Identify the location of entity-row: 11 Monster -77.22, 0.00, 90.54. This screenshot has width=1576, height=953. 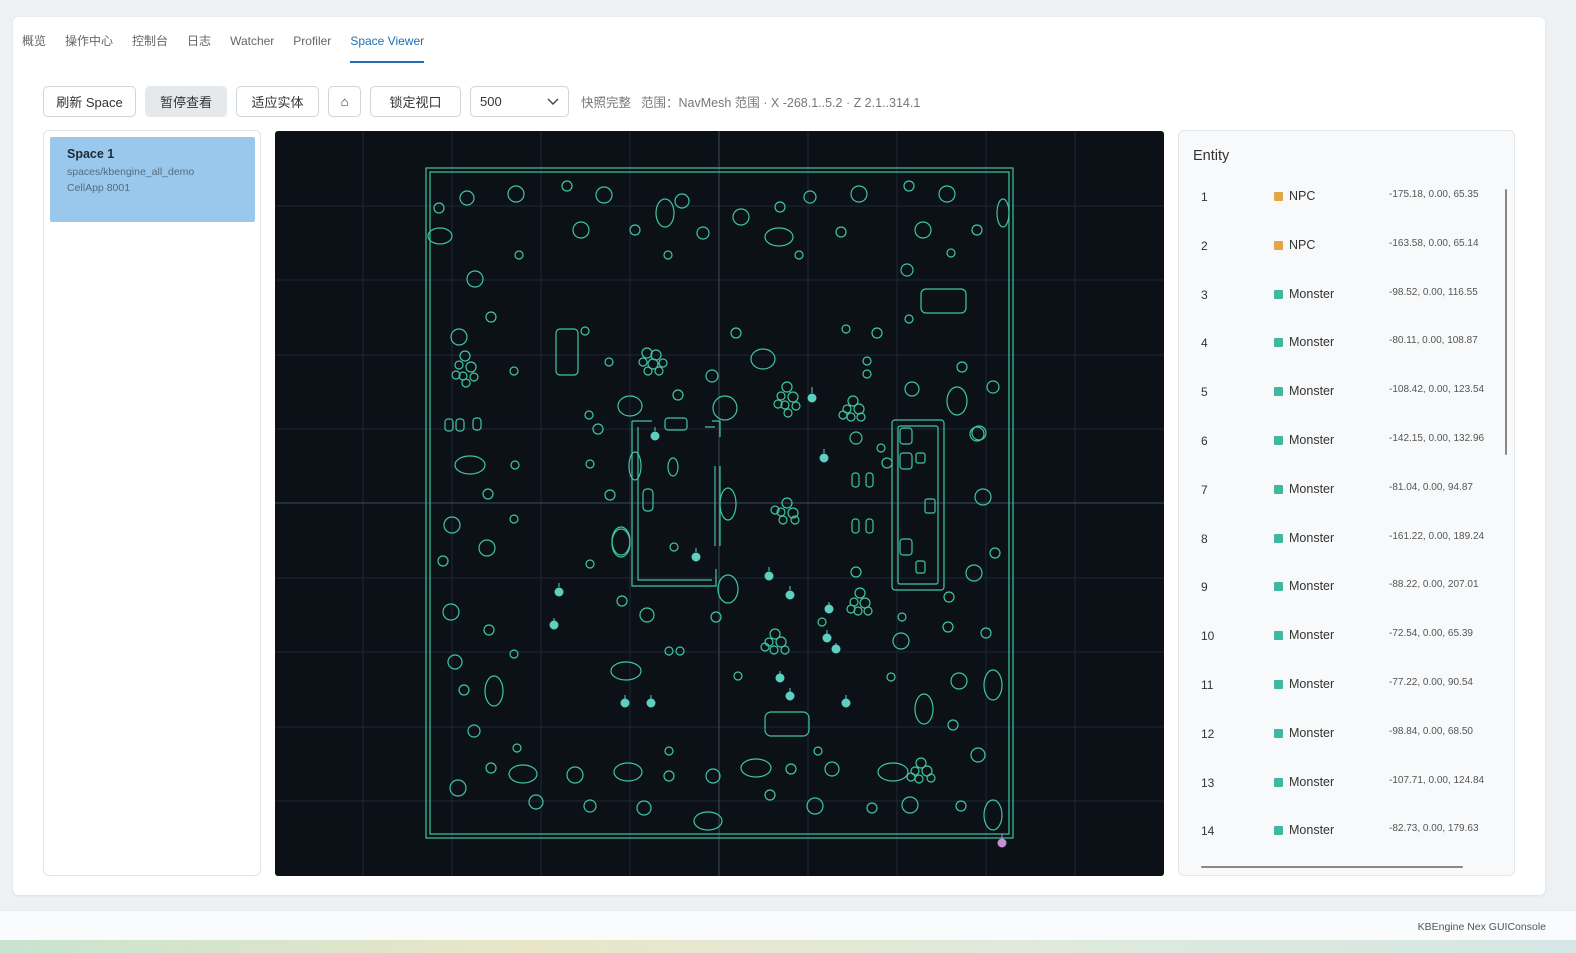
(1339, 684).